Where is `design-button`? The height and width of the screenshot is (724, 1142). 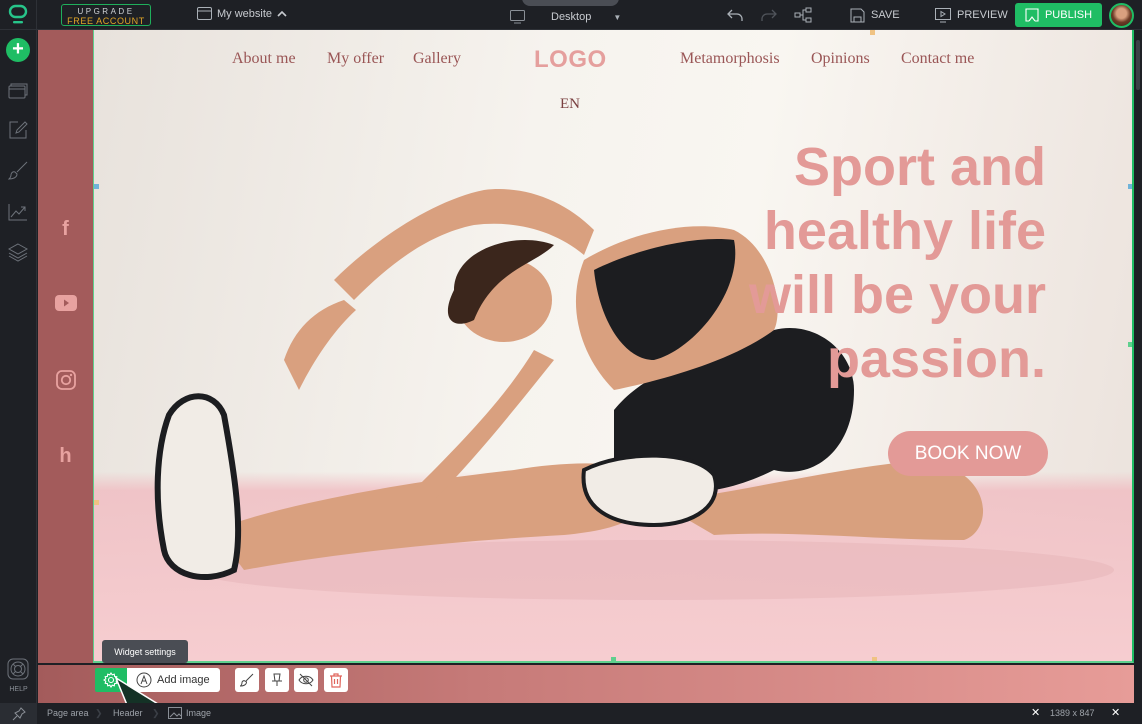 design-button is located at coordinates (18, 171).